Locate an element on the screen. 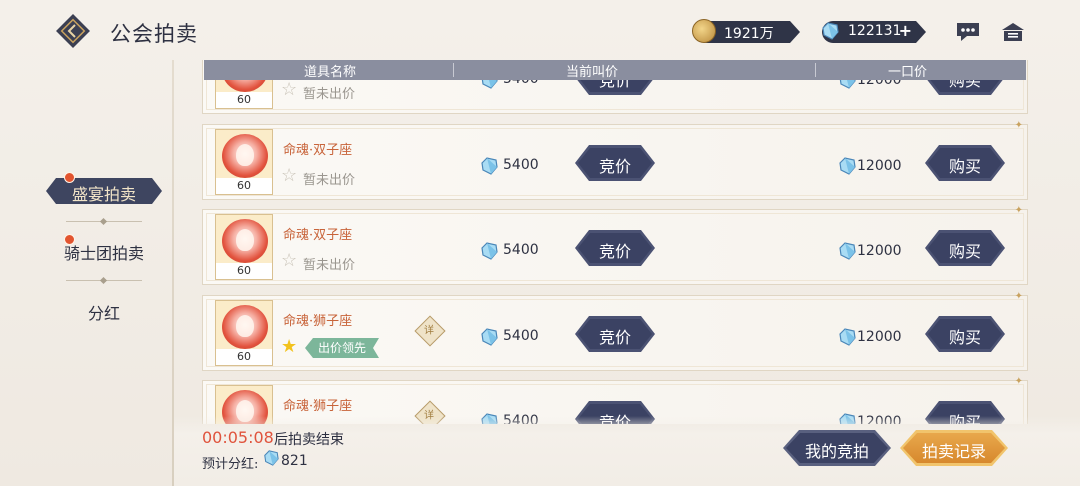 The width and height of the screenshot is (1080, 486). chat-icon is located at coordinates (968, 32).